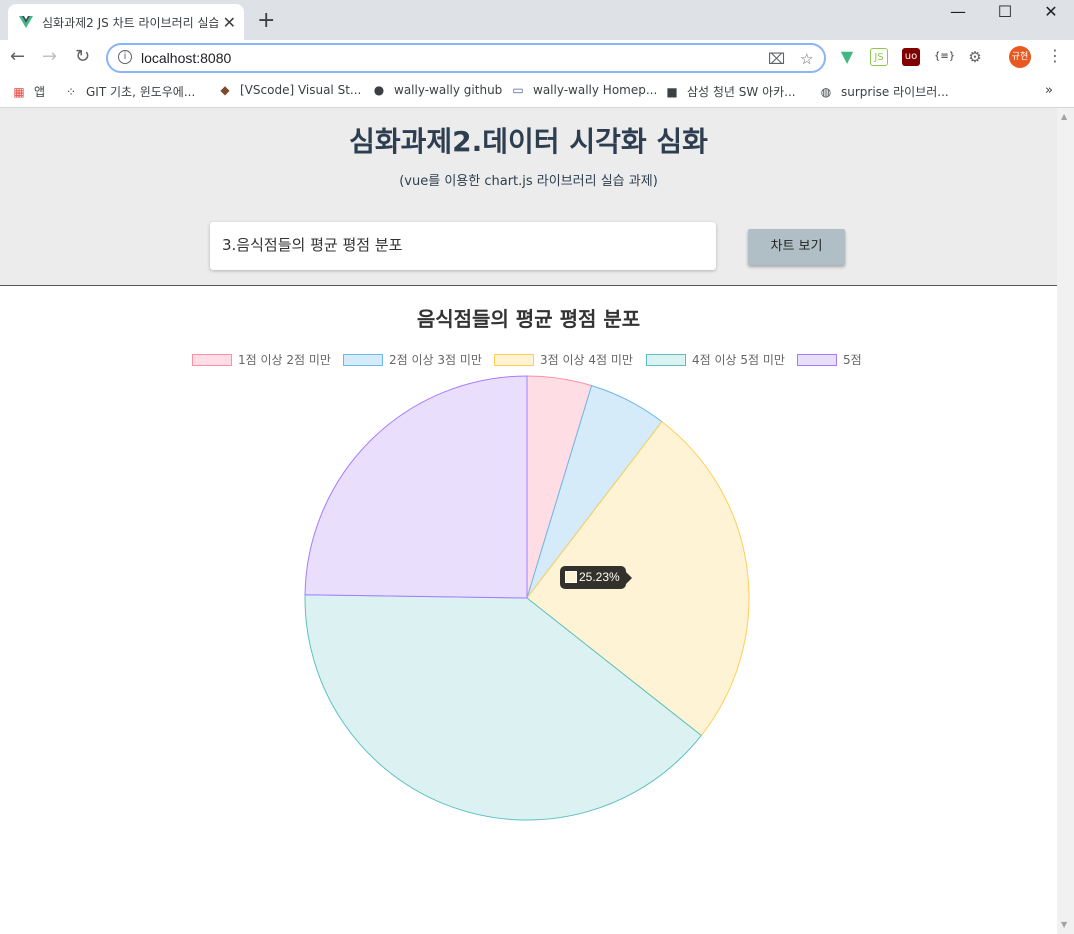  What do you see at coordinates (879, 57) in the screenshot?
I see `nodejs-icon: JS` at bounding box center [879, 57].